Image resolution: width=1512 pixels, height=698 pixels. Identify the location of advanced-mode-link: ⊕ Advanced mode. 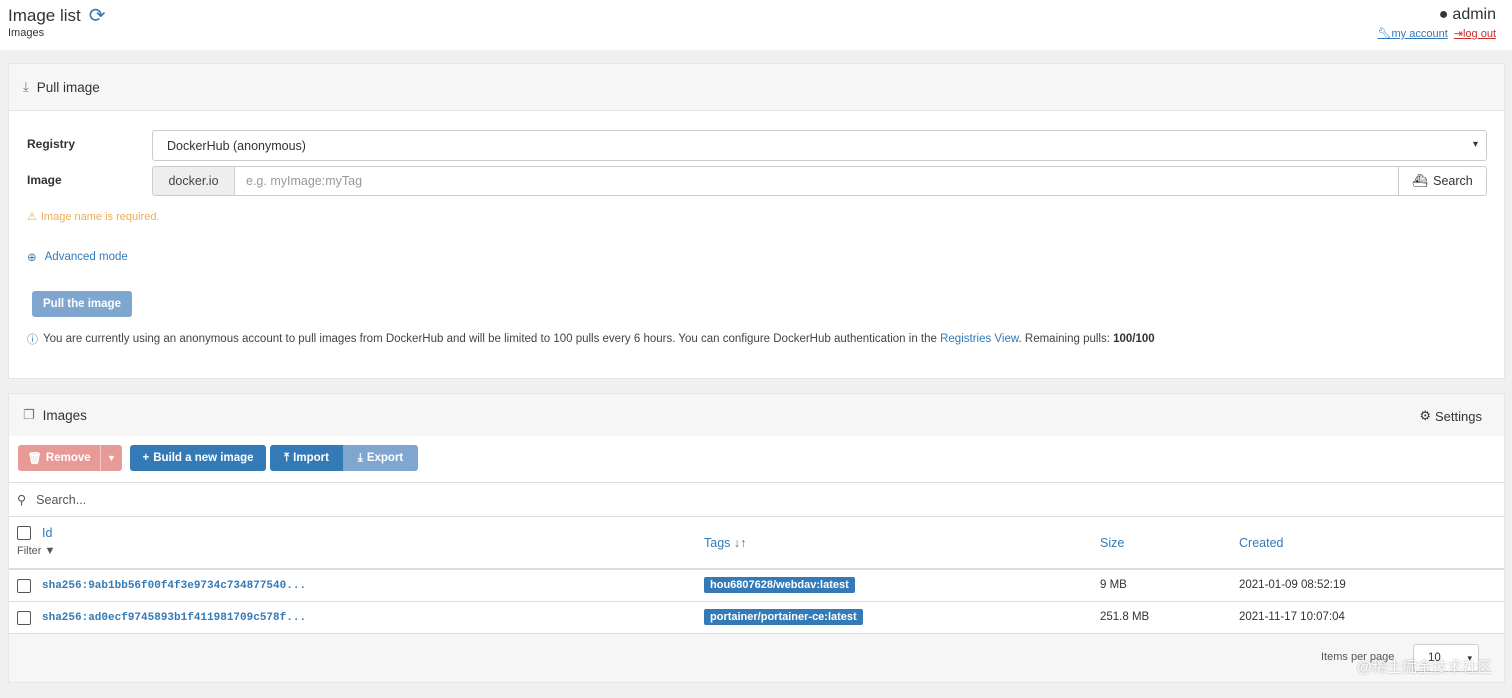
(77, 257).